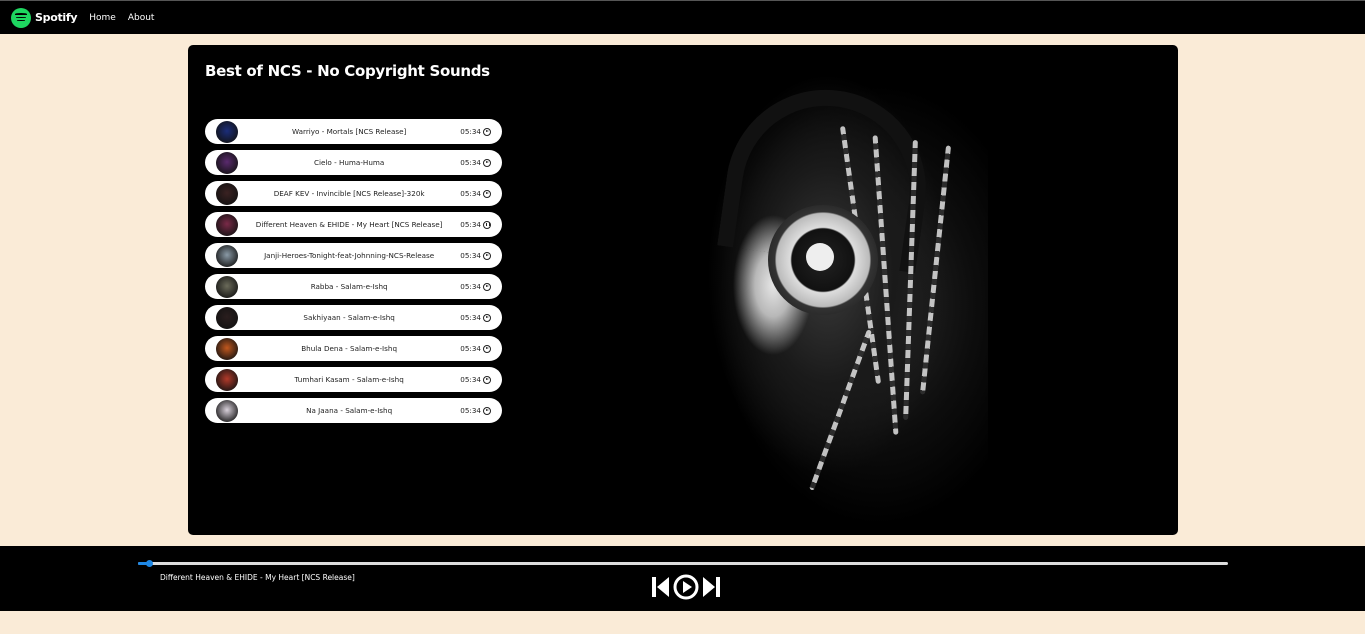 The width and height of the screenshot is (1365, 634). I want to click on song-name: Bhula Dena - Salam-e-Ishq, so click(349, 348).